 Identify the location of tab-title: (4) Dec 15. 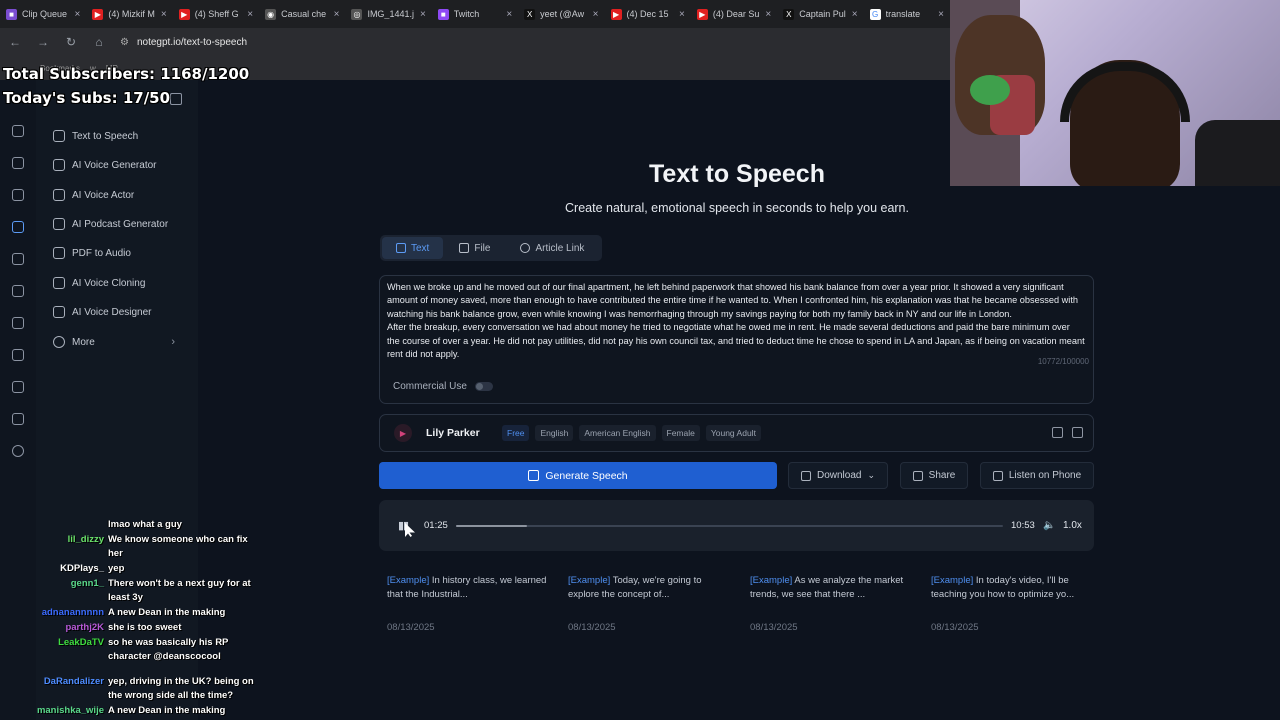
(647, 14).